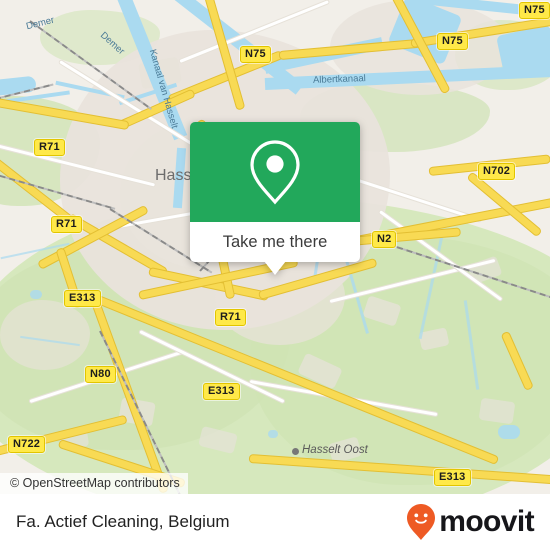 The width and height of the screenshot is (550, 550). Describe the element at coordinates (275, 522) in the screenshot. I see `page-footer: Fa. Actief Cleaning, Belgium moovit` at that location.